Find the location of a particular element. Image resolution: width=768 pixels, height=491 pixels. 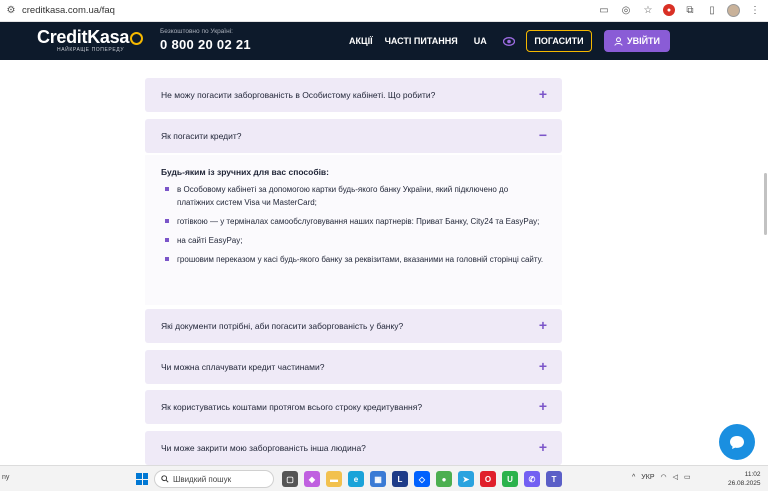

logo-mark-icon is located at coordinates (137, 38).